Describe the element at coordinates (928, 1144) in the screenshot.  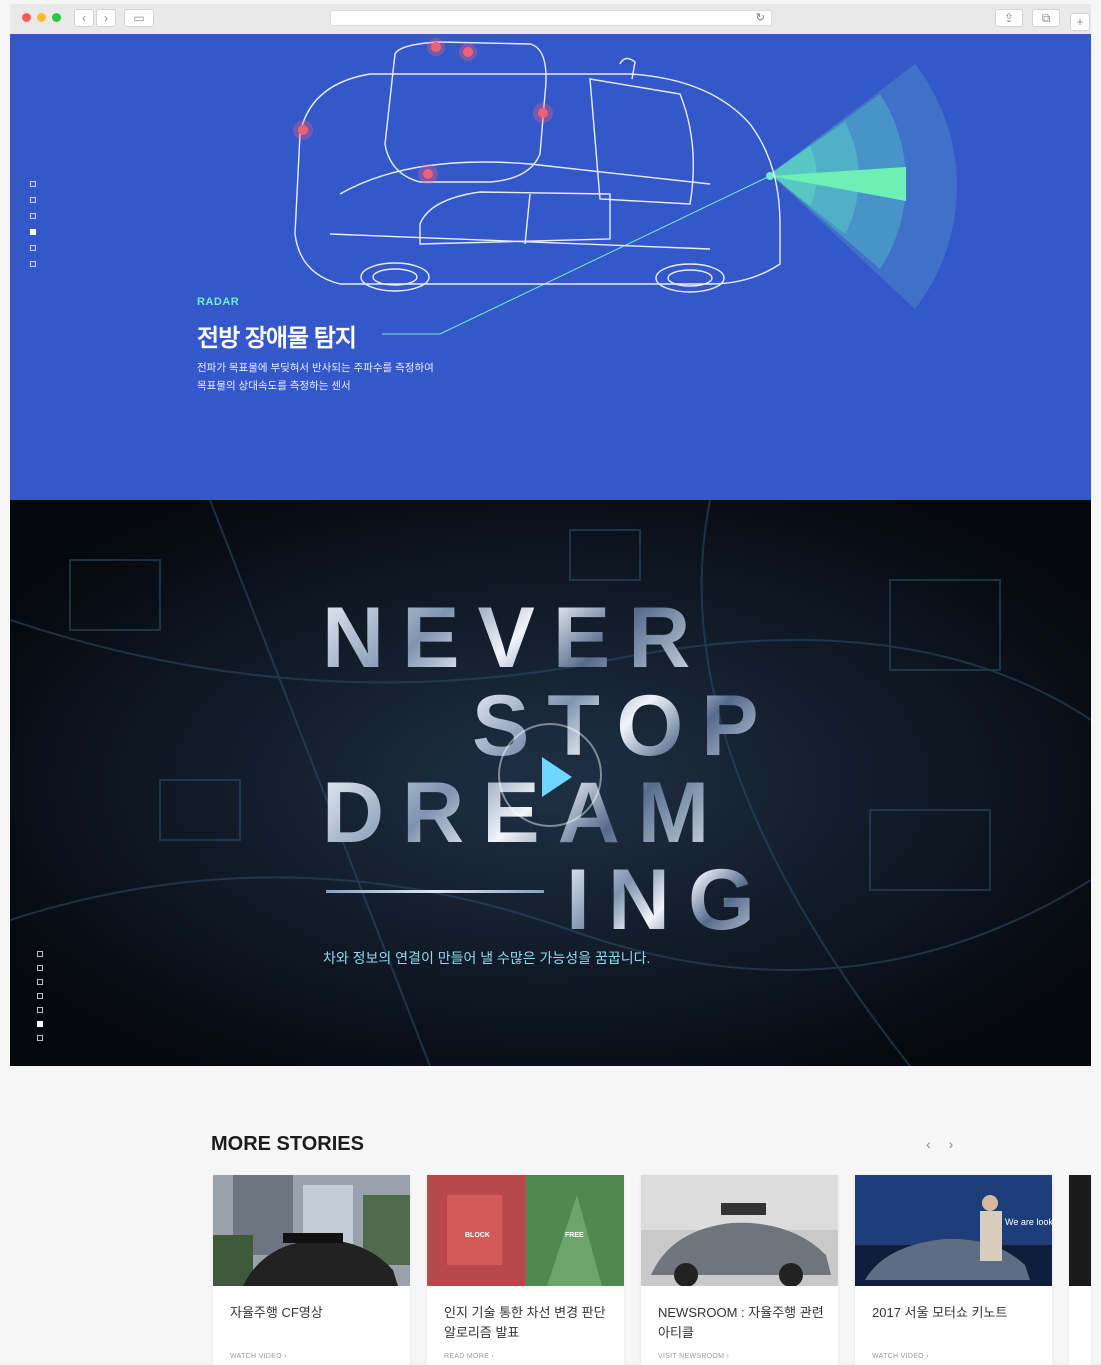
I see `chevron-left-icon: ‹` at that location.